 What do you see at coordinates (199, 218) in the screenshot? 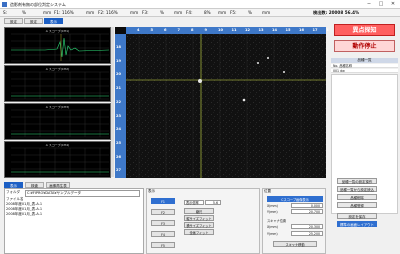
I see `vertical-fit-button: 縦サイズフィット` at bounding box center [199, 218].